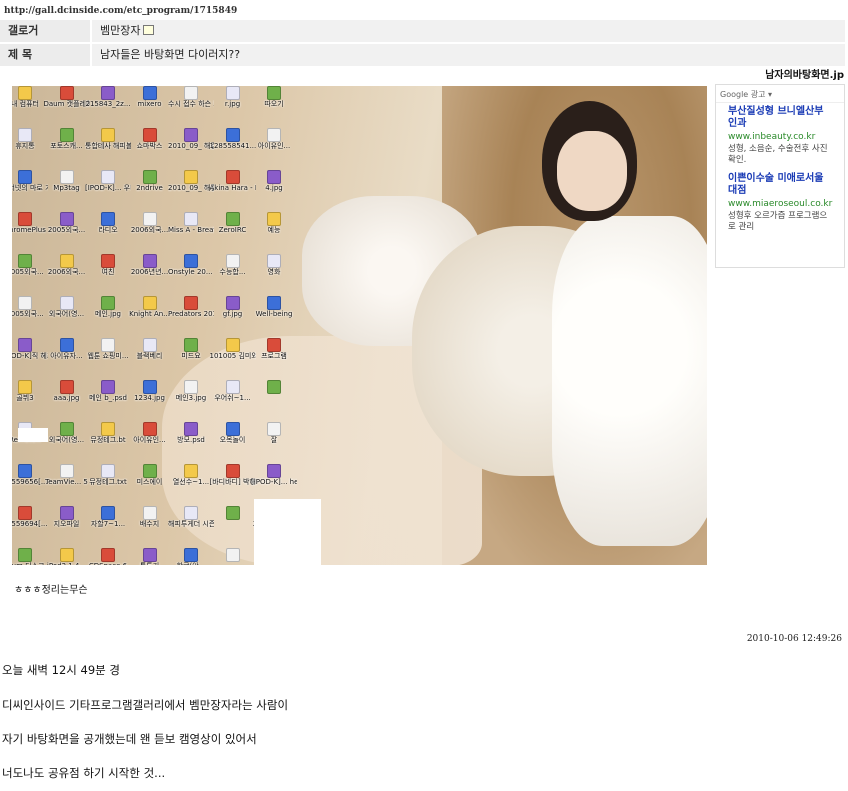 The image size is (848, 791). What do you see at coordinates (150, 517) in the screenshot?
I see `desktop-icon: 배수지` at bounding box center [150, 517].